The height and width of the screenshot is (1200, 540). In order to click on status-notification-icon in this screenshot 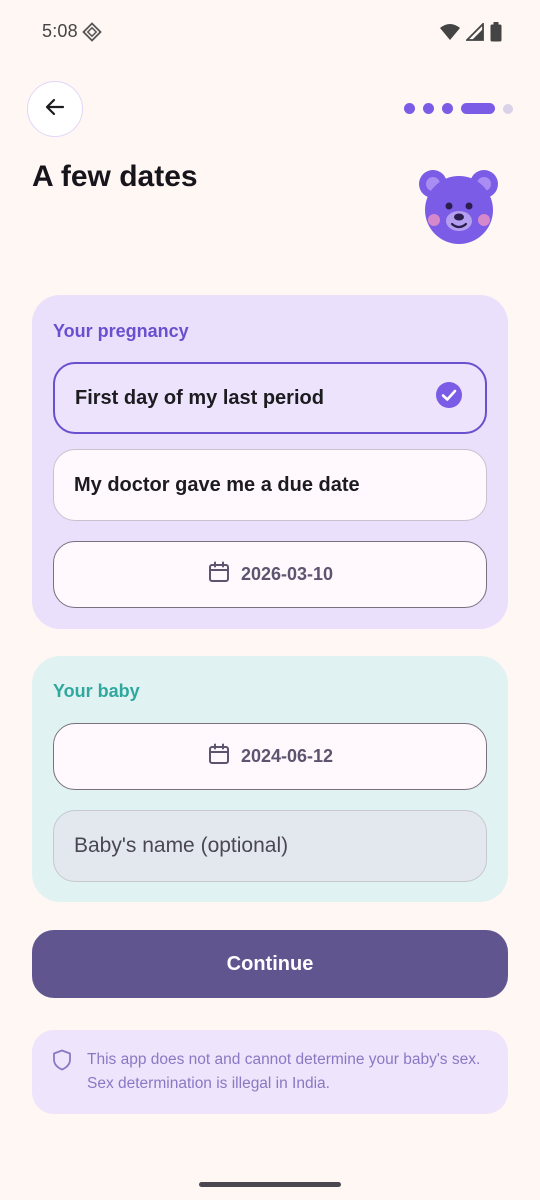, I will do `click(92, 34)`.